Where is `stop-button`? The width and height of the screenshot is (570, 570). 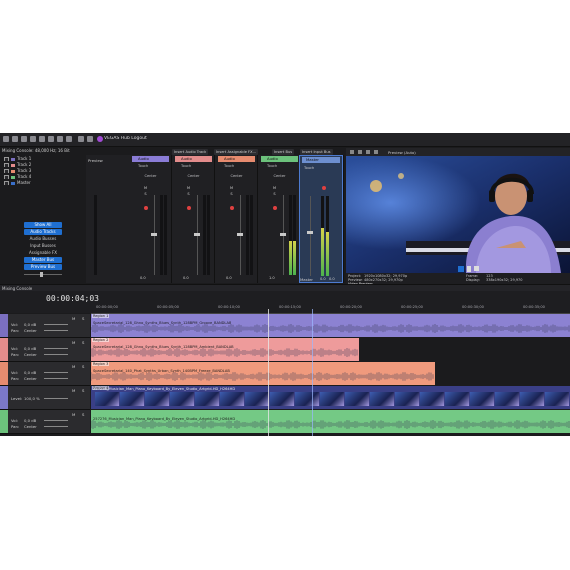
stop-button is located at coordinates (476, 268).